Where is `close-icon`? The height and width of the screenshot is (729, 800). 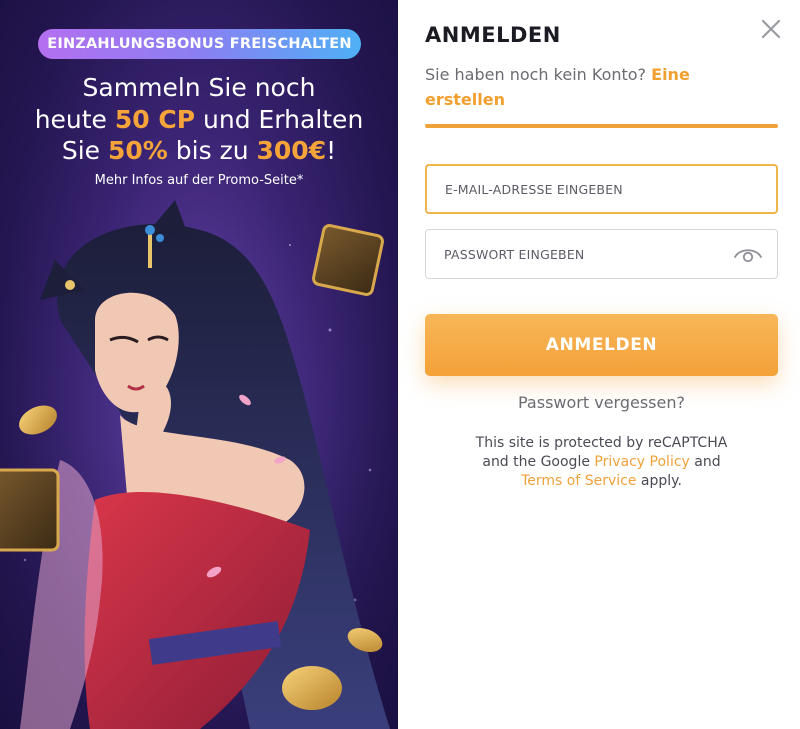
close-icon is located at coordinates (771, 29).